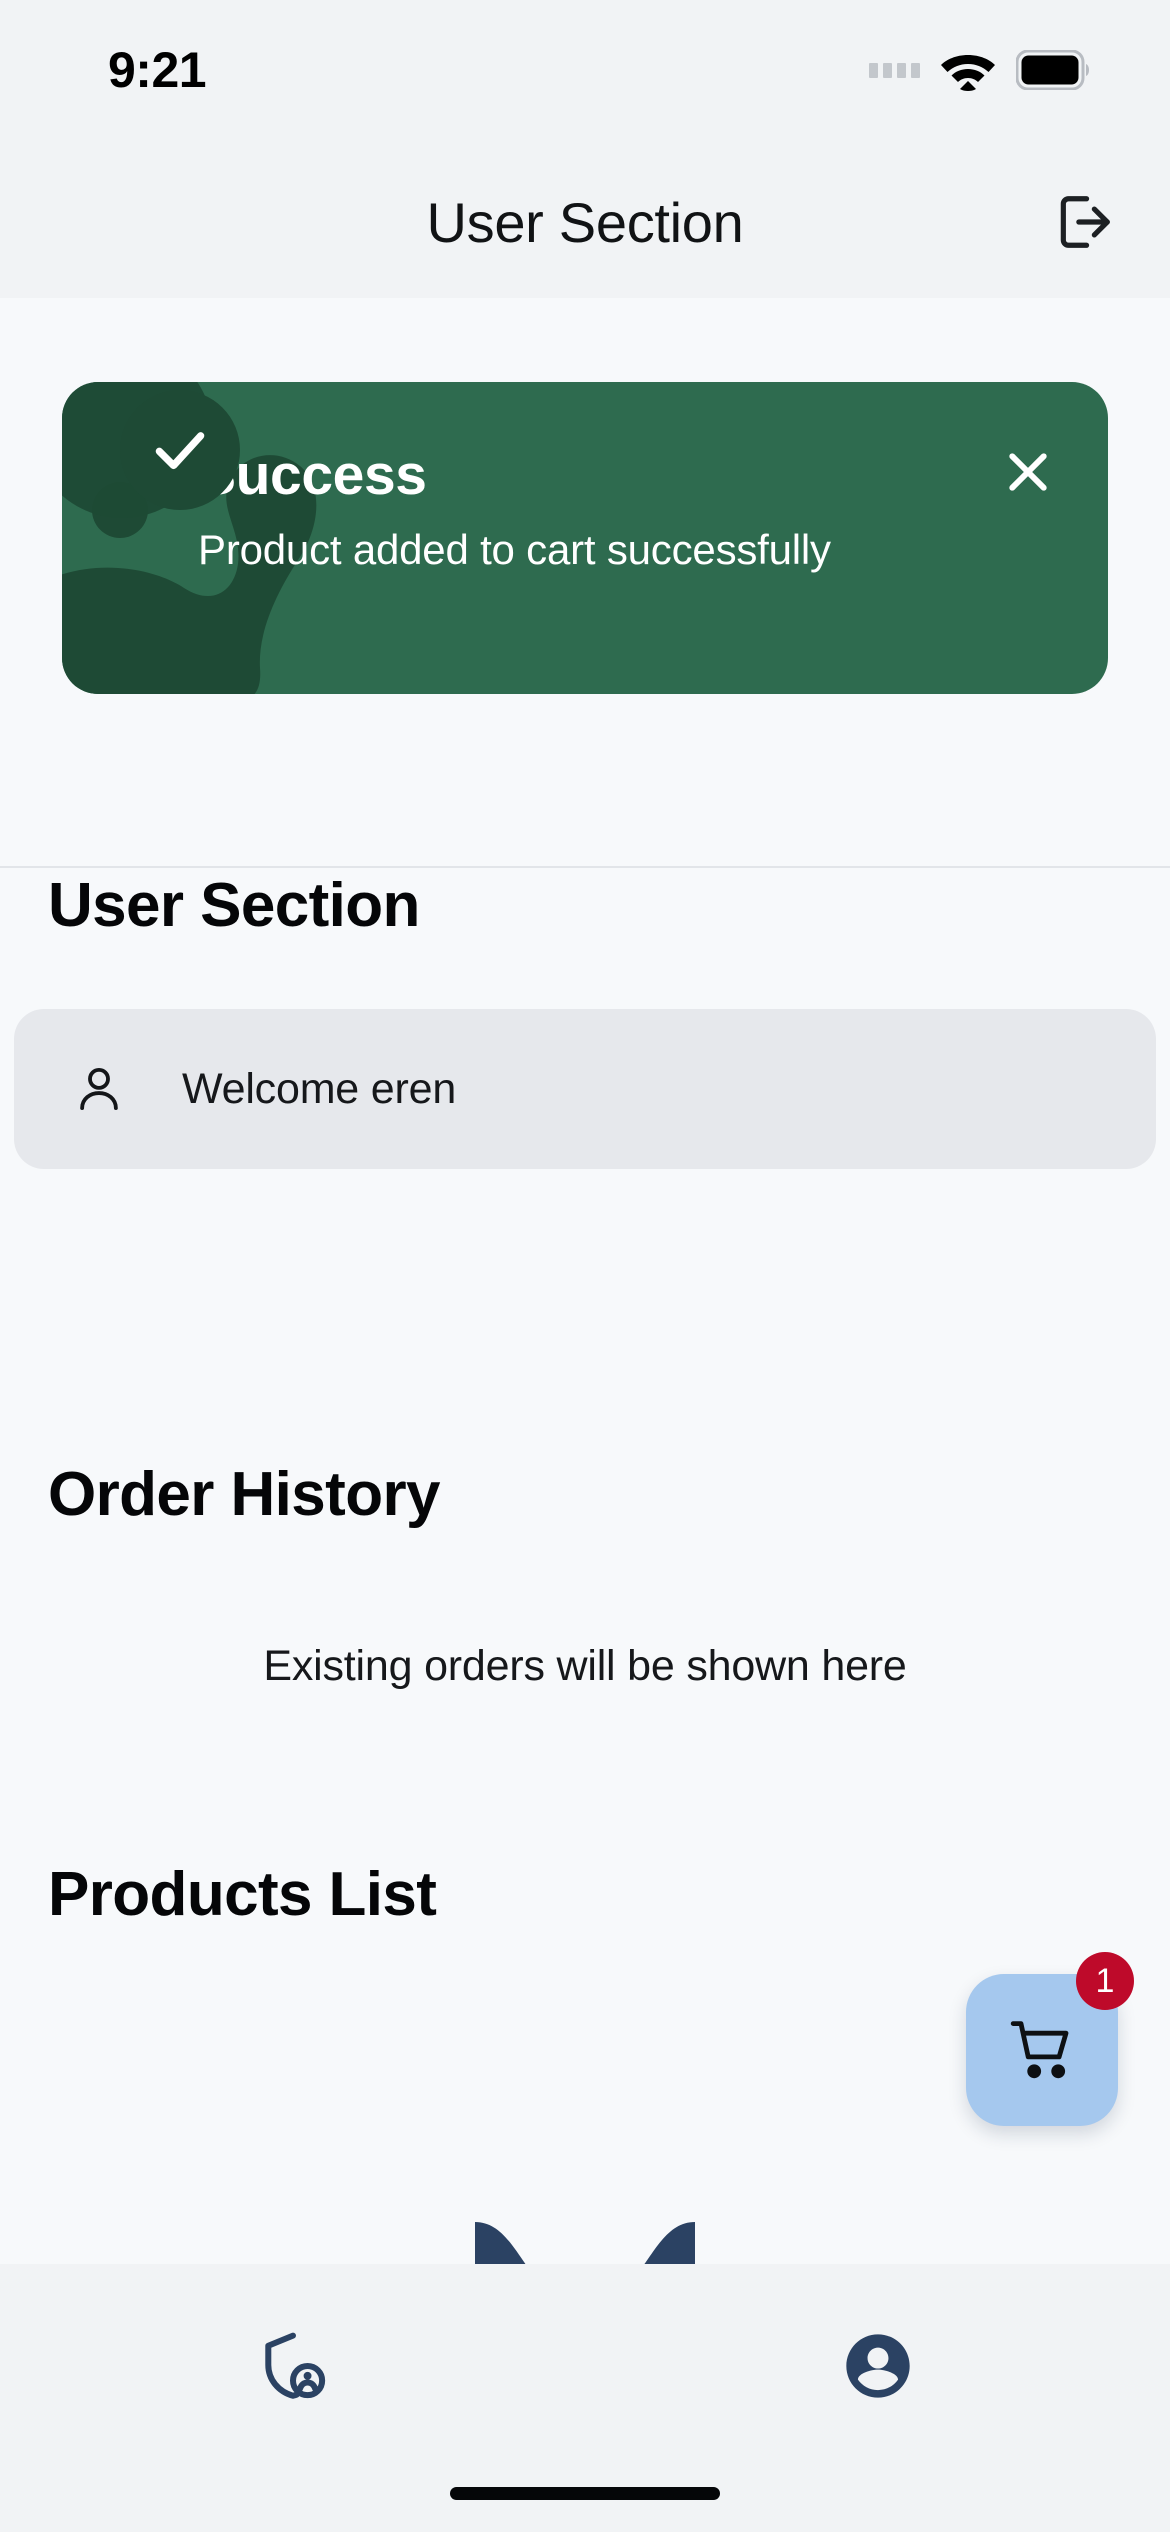 The width and height of the screenshot is (1170, 2532). What do you see at coordinates (234, 905) in the screenshot?
I see `user-section-heading: User Section` at bounding box center [234, 905].